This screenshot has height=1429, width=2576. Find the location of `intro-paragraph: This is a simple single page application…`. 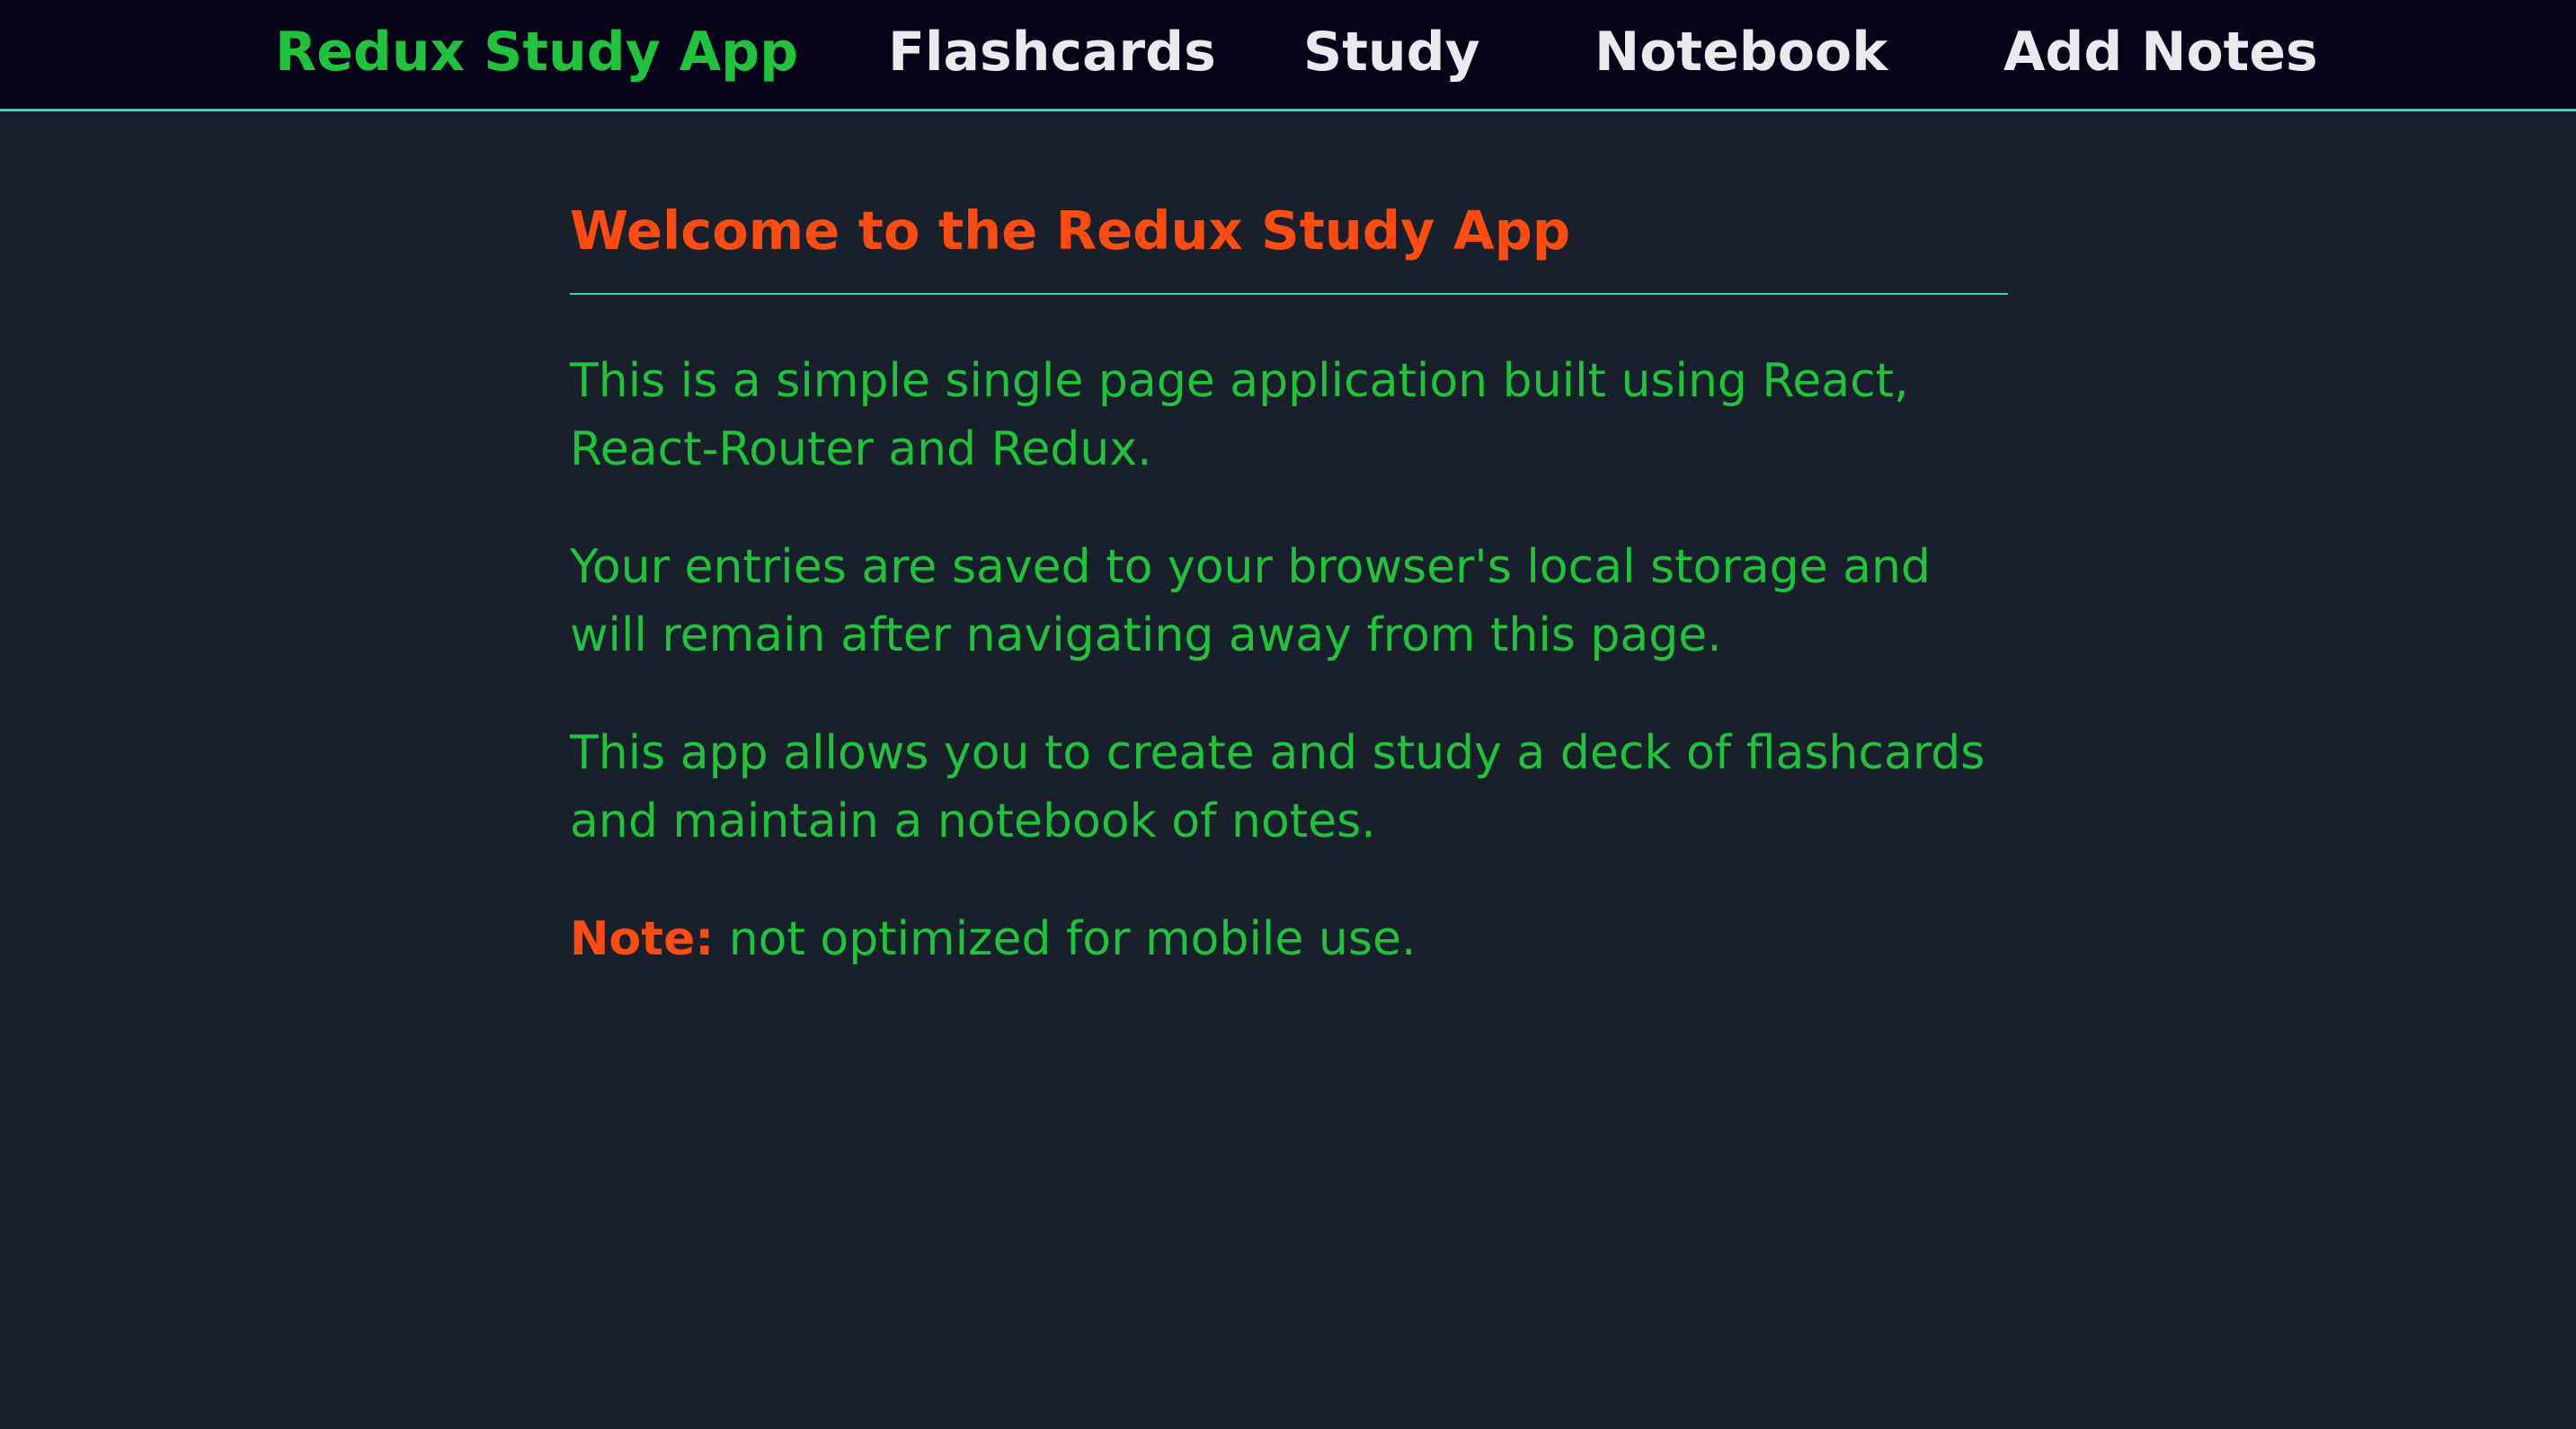

intro-paragraph: This is a simple single page application… is located at coordinates (1239, 415).